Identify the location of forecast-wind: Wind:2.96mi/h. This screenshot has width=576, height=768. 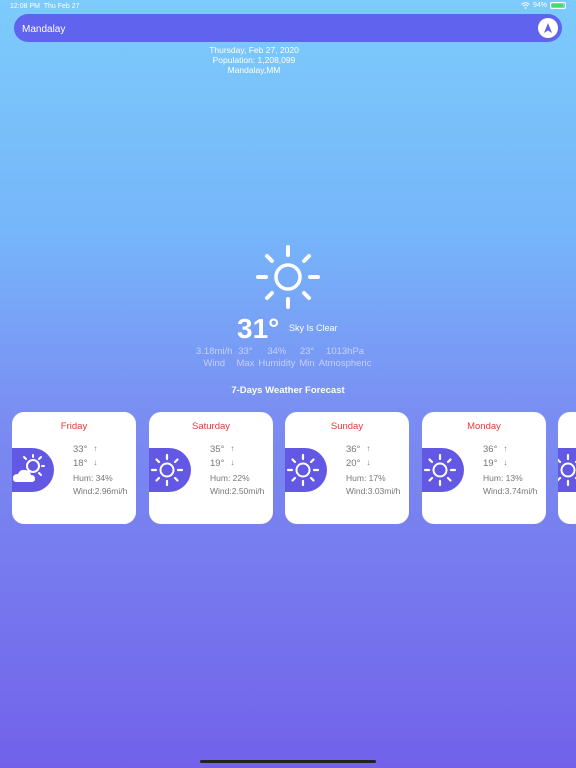
(100, 491).